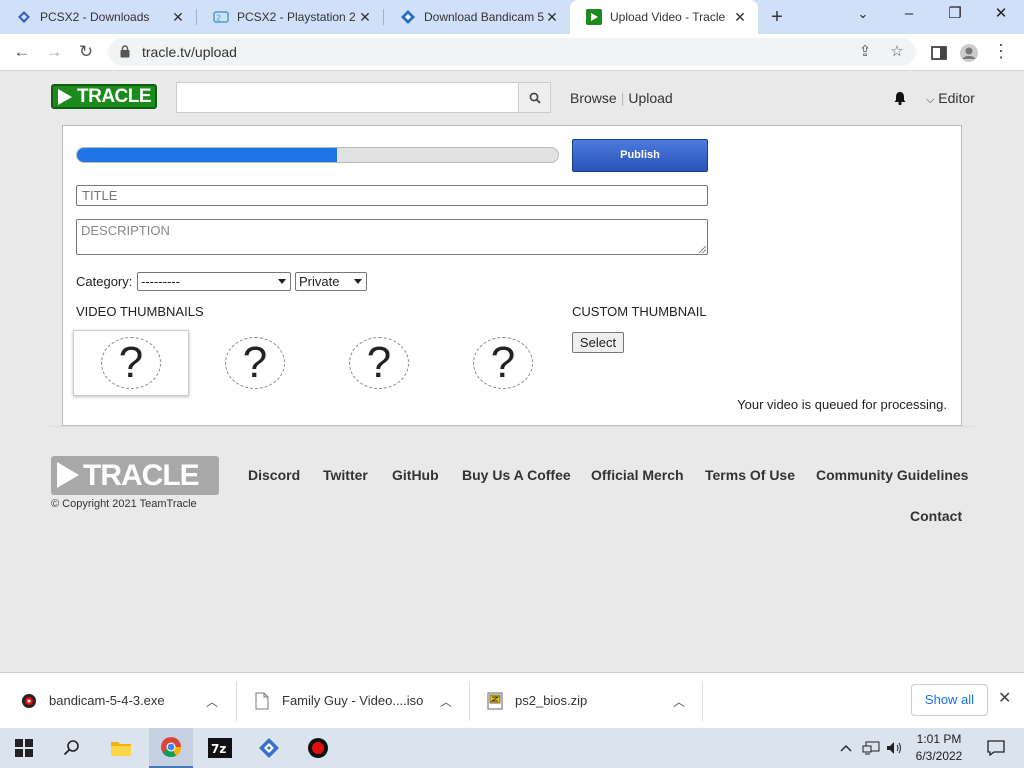  Describe the element at coordinates (863, 15) in the screenshot. I see `tab-search-chevron-icon: ⌄` at that location.